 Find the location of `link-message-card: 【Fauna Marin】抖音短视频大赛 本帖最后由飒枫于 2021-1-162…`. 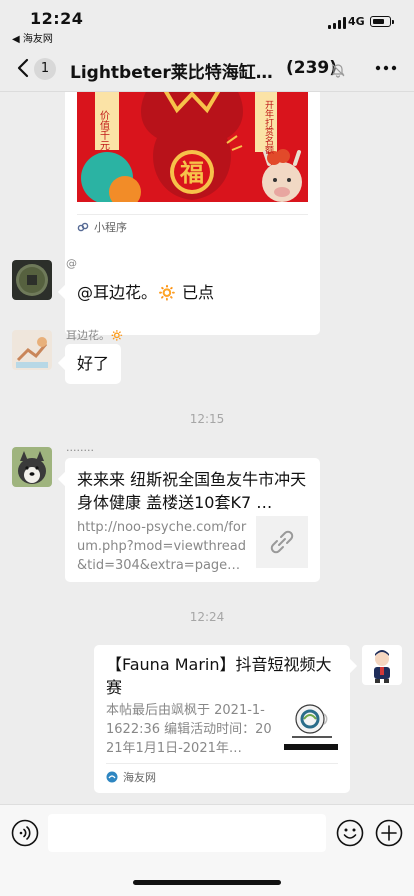

link-message-card: 【Fauna Marin】抖音短视频大赛 本帖最后由飒枫于 2021-1-162… is located at coordinates (222, 719).